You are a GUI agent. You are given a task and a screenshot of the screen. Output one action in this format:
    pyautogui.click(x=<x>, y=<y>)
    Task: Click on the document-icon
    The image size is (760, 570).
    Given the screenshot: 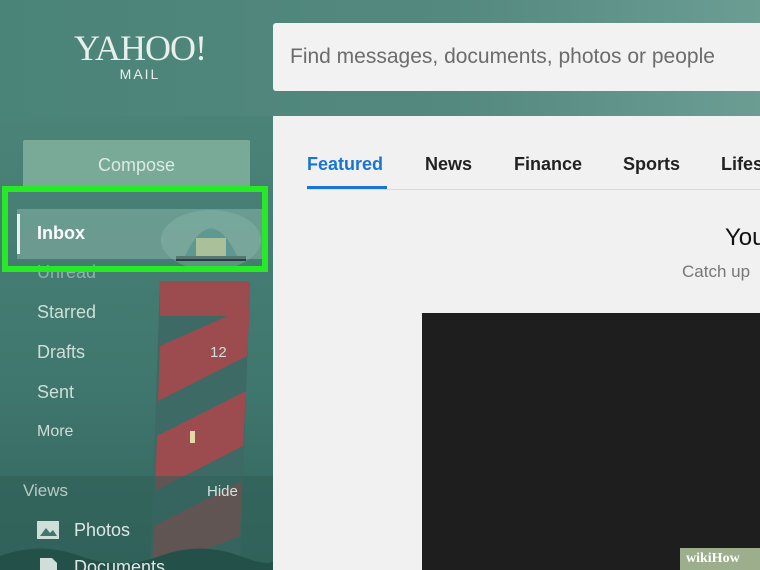 What is the action you would take?
    pyautogui.click(x=48, y=564)
    